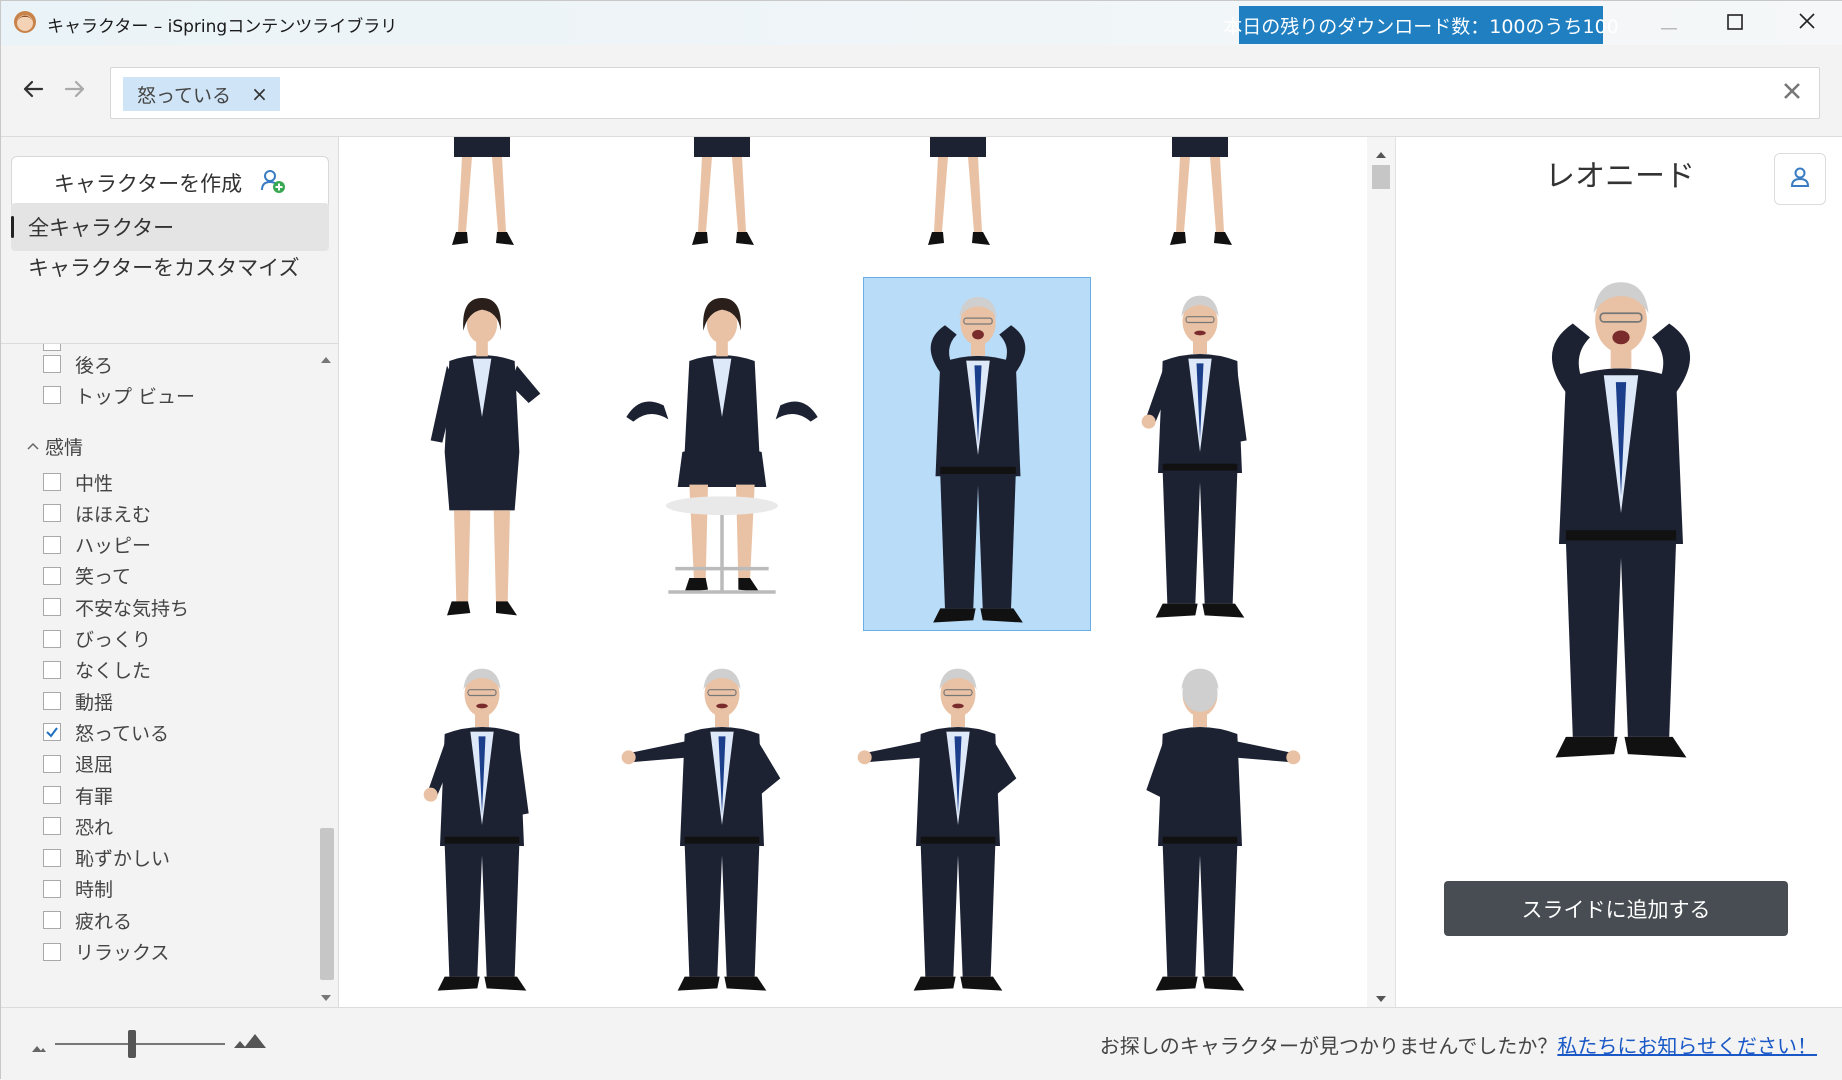  Describe the element at coordinates (97, 513) in the screenshot. I see `filter-option: ほほえむ` at that location.